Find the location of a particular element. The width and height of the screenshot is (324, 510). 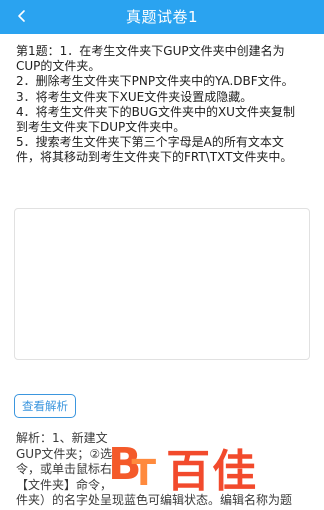

question-line: 件，将其移动到考生文件夹下的FRT\TXT文件夹中。 is located at coordinates (154, 157).